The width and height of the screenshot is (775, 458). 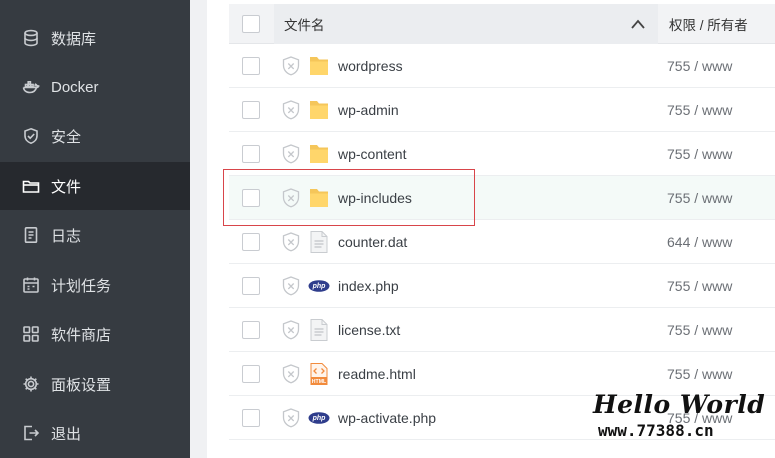 I want to click on sidebar-item-label: 数据库, so click(x=74, y=39).